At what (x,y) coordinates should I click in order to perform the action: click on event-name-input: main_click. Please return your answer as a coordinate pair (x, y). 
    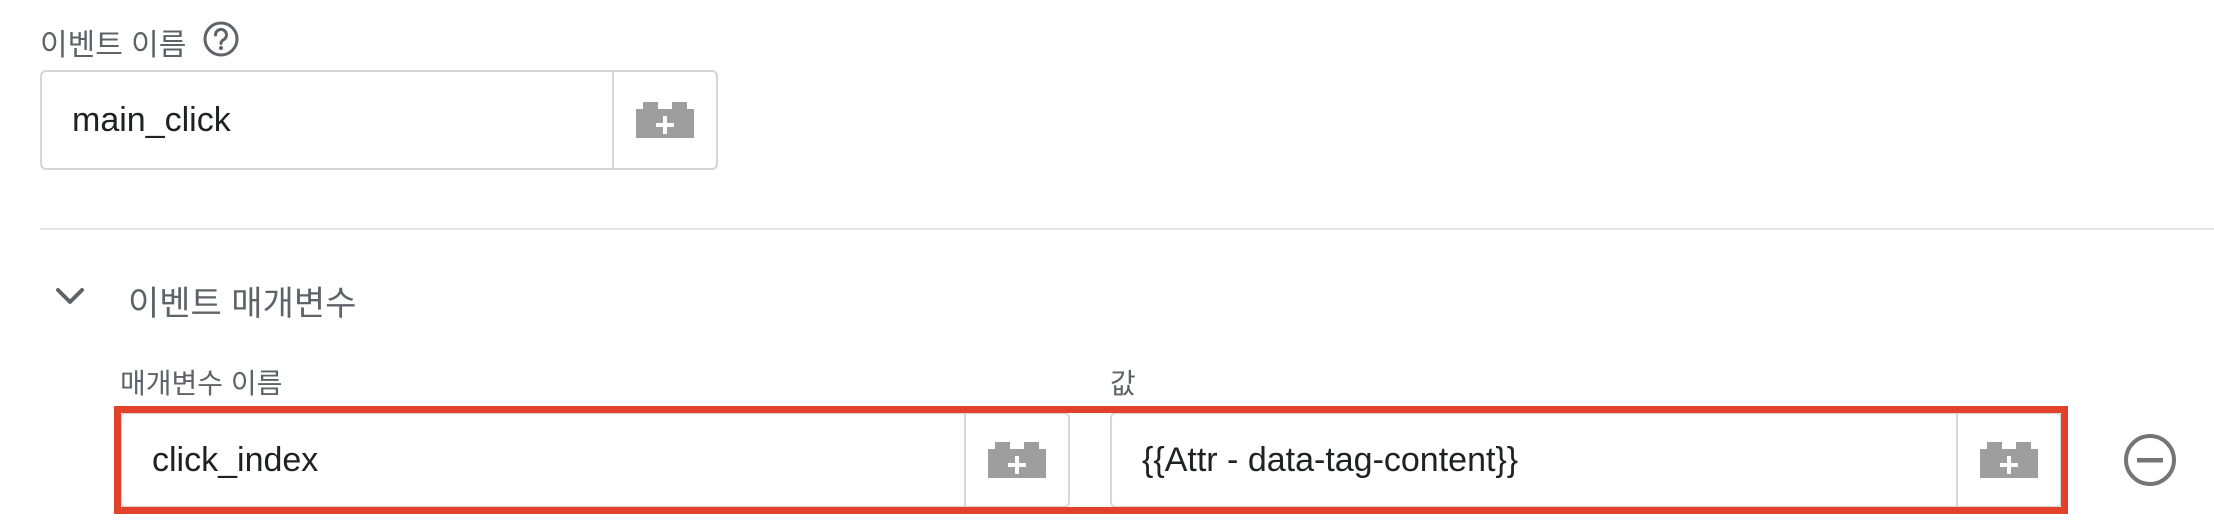
    Looking at the image, I should click on (151, 120).